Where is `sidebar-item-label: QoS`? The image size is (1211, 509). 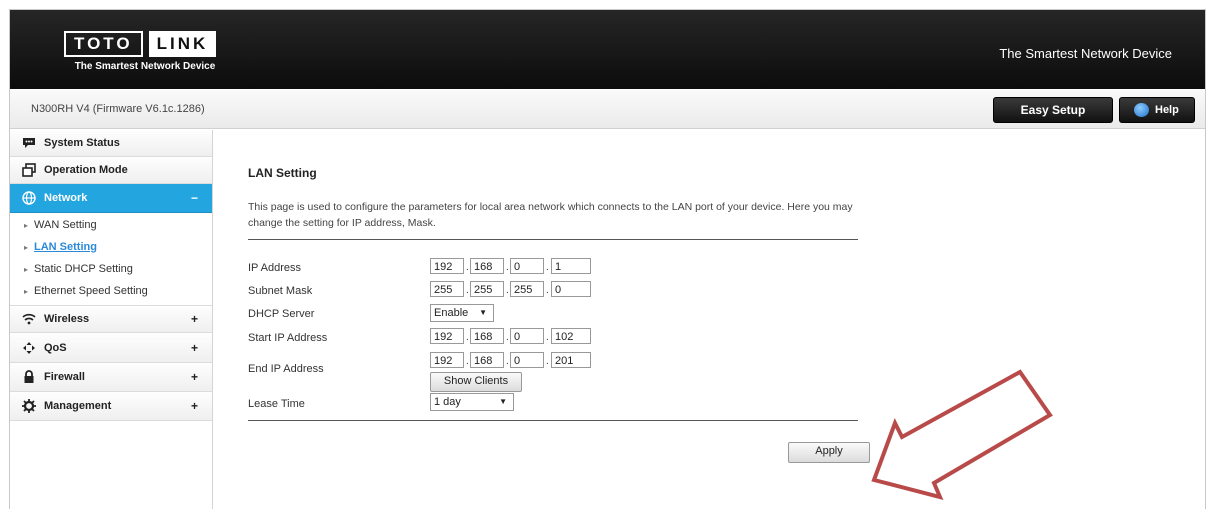 sidebar-item-label: QoS is located at coordinates (55, 348).